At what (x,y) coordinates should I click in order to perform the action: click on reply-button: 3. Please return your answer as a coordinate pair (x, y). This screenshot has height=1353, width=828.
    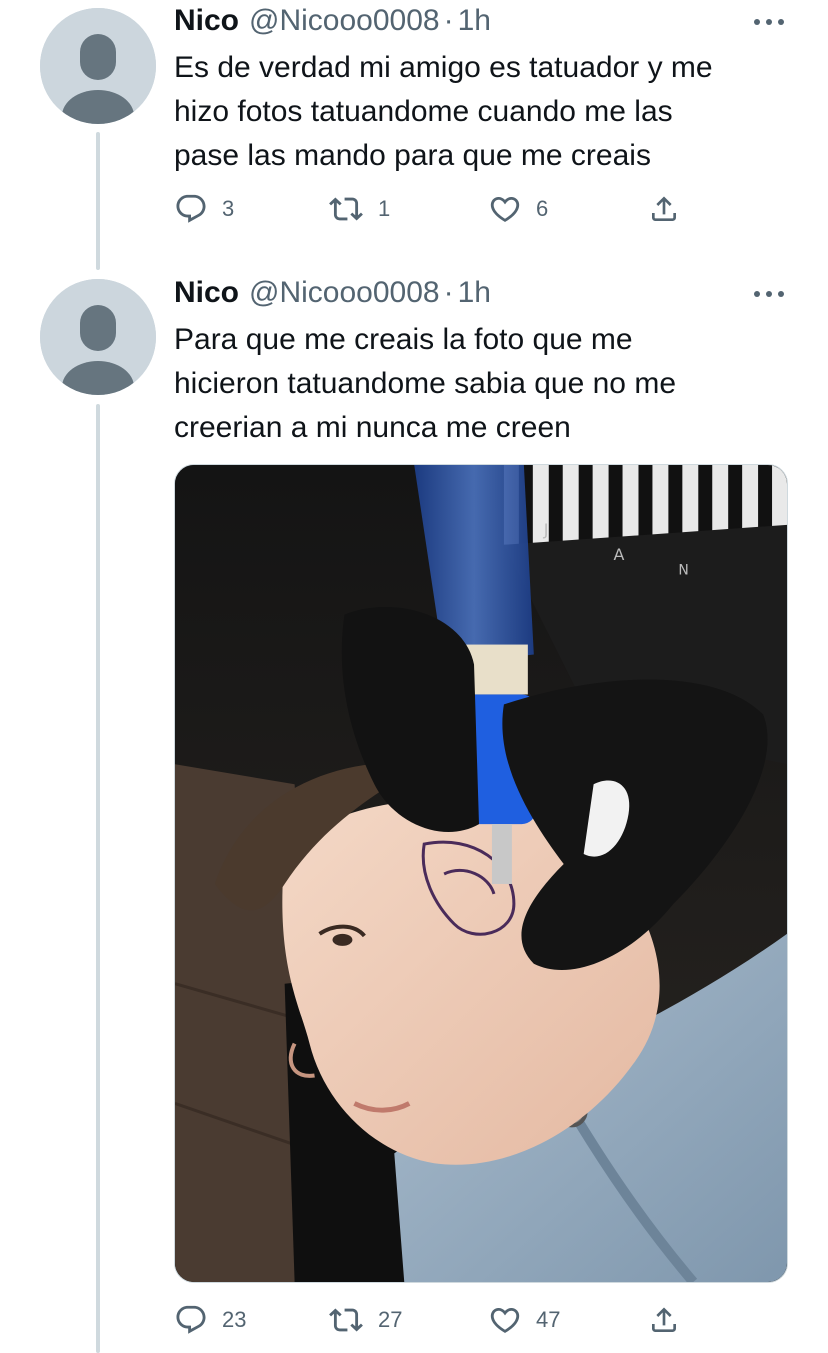
    Looking at the image, I should click on (204, 209).